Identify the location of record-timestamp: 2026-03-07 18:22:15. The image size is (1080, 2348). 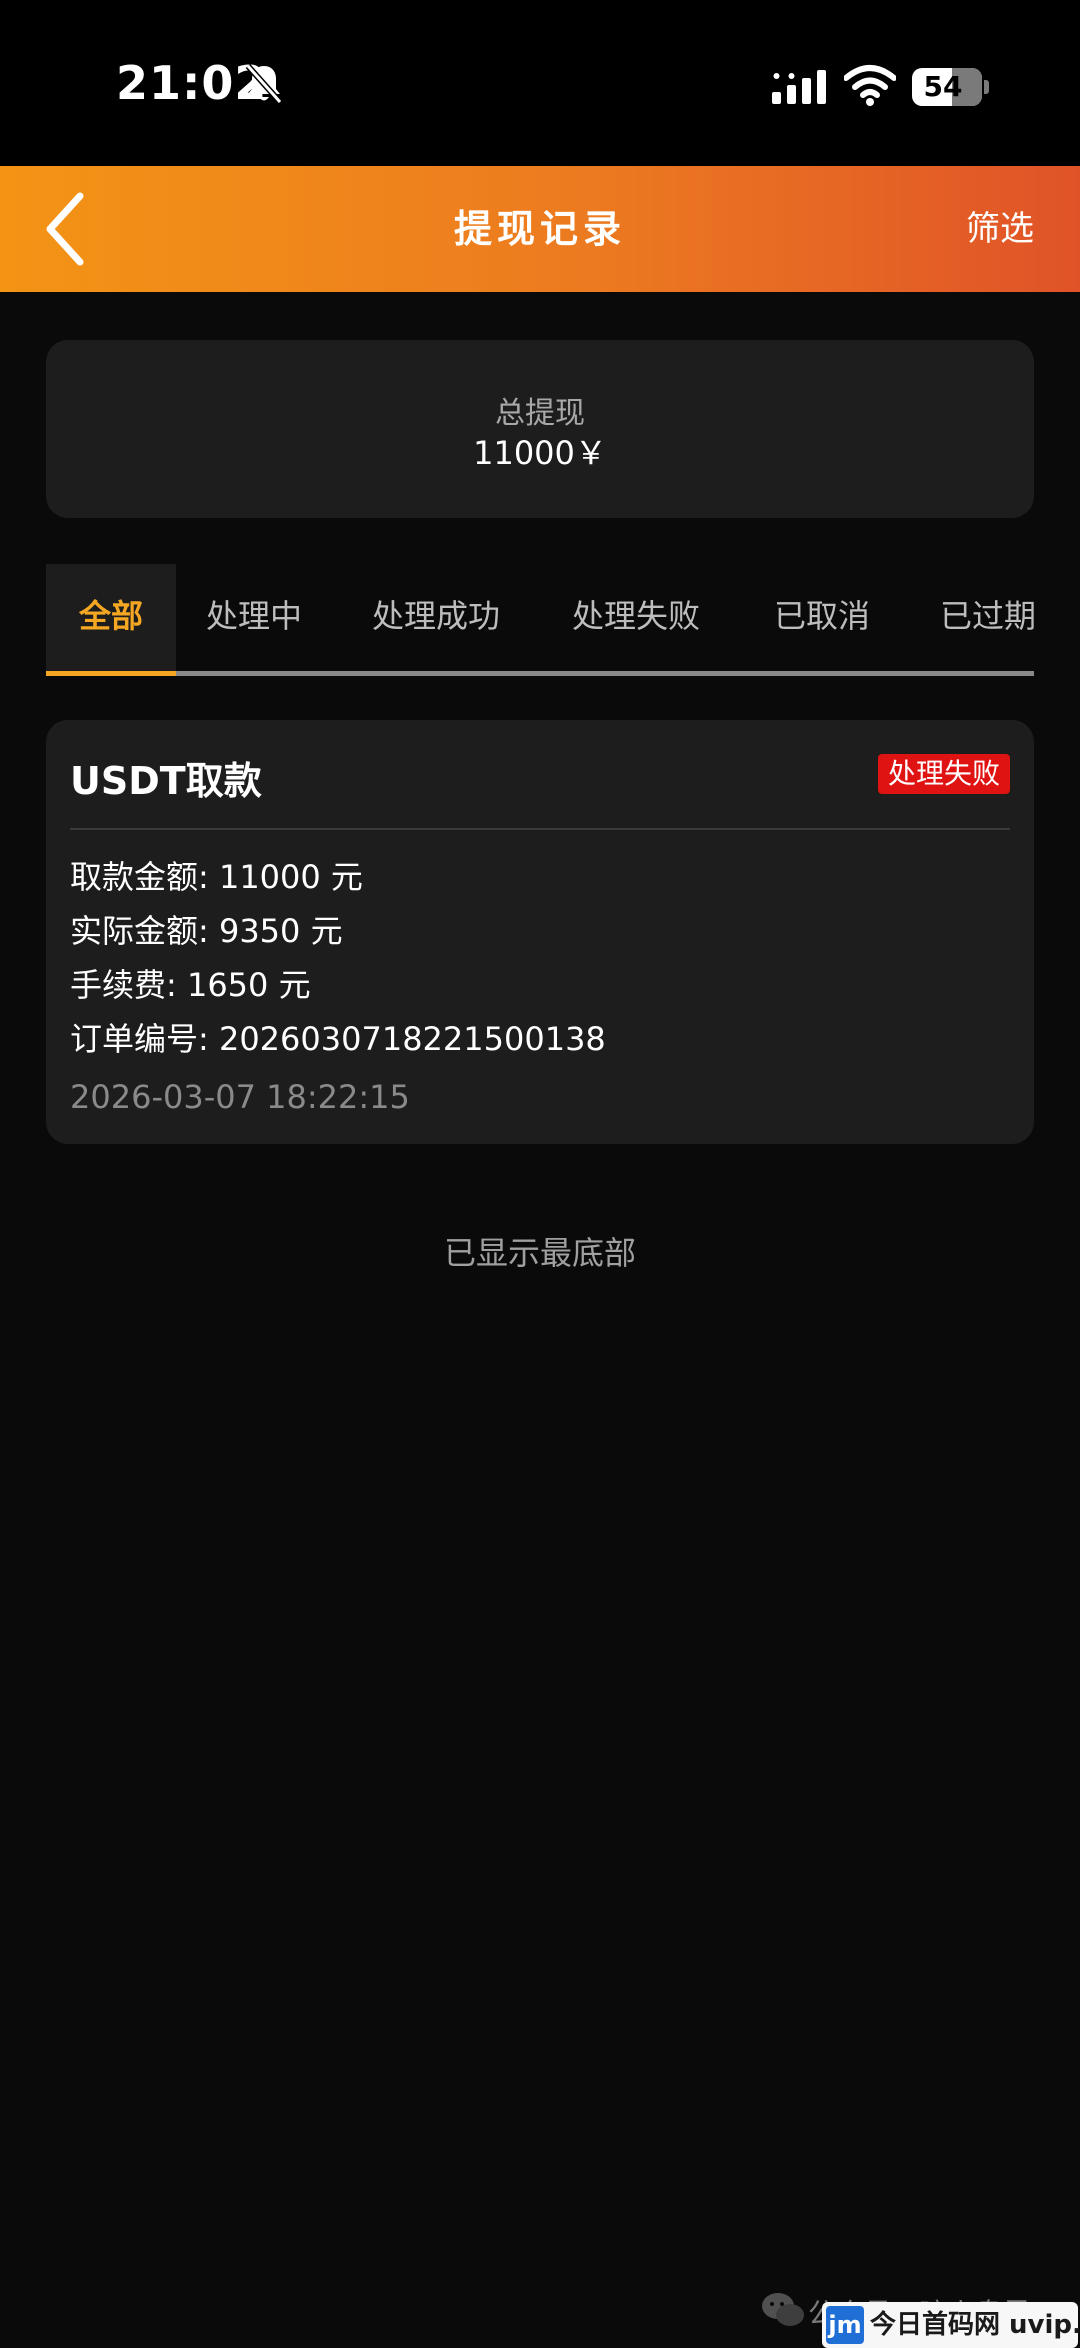
(240, 1097).